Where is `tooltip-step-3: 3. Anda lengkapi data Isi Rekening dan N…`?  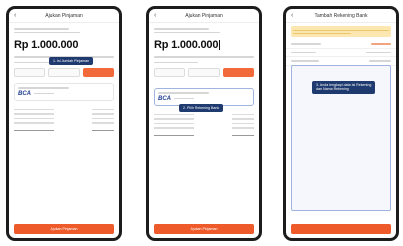 tooltip-step-3: 3. Anda lengkapi data Isi Rekening dan N… is located at coordinates (344, 87).